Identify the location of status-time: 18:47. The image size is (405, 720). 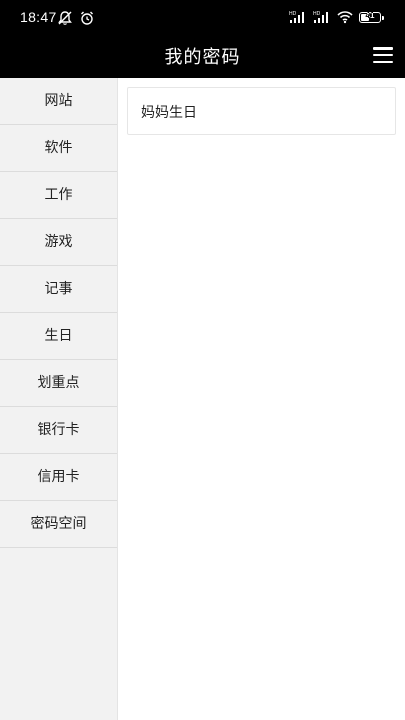
(38, 17).